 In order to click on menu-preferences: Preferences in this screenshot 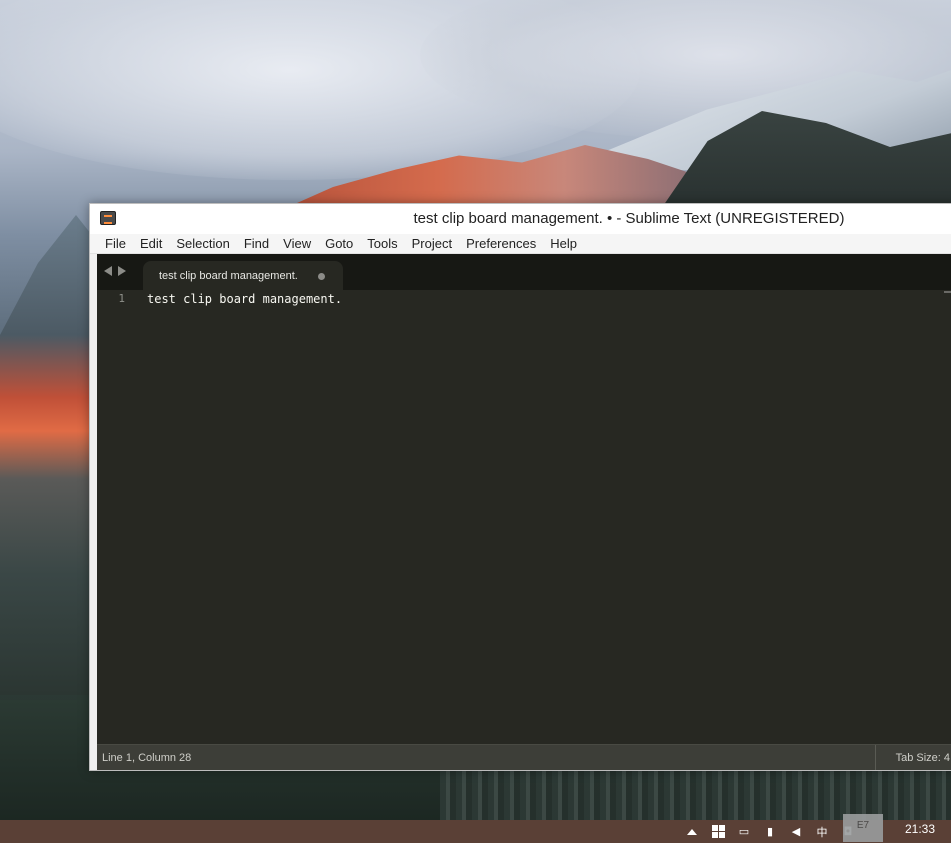, I will do `click(501, 244)`.